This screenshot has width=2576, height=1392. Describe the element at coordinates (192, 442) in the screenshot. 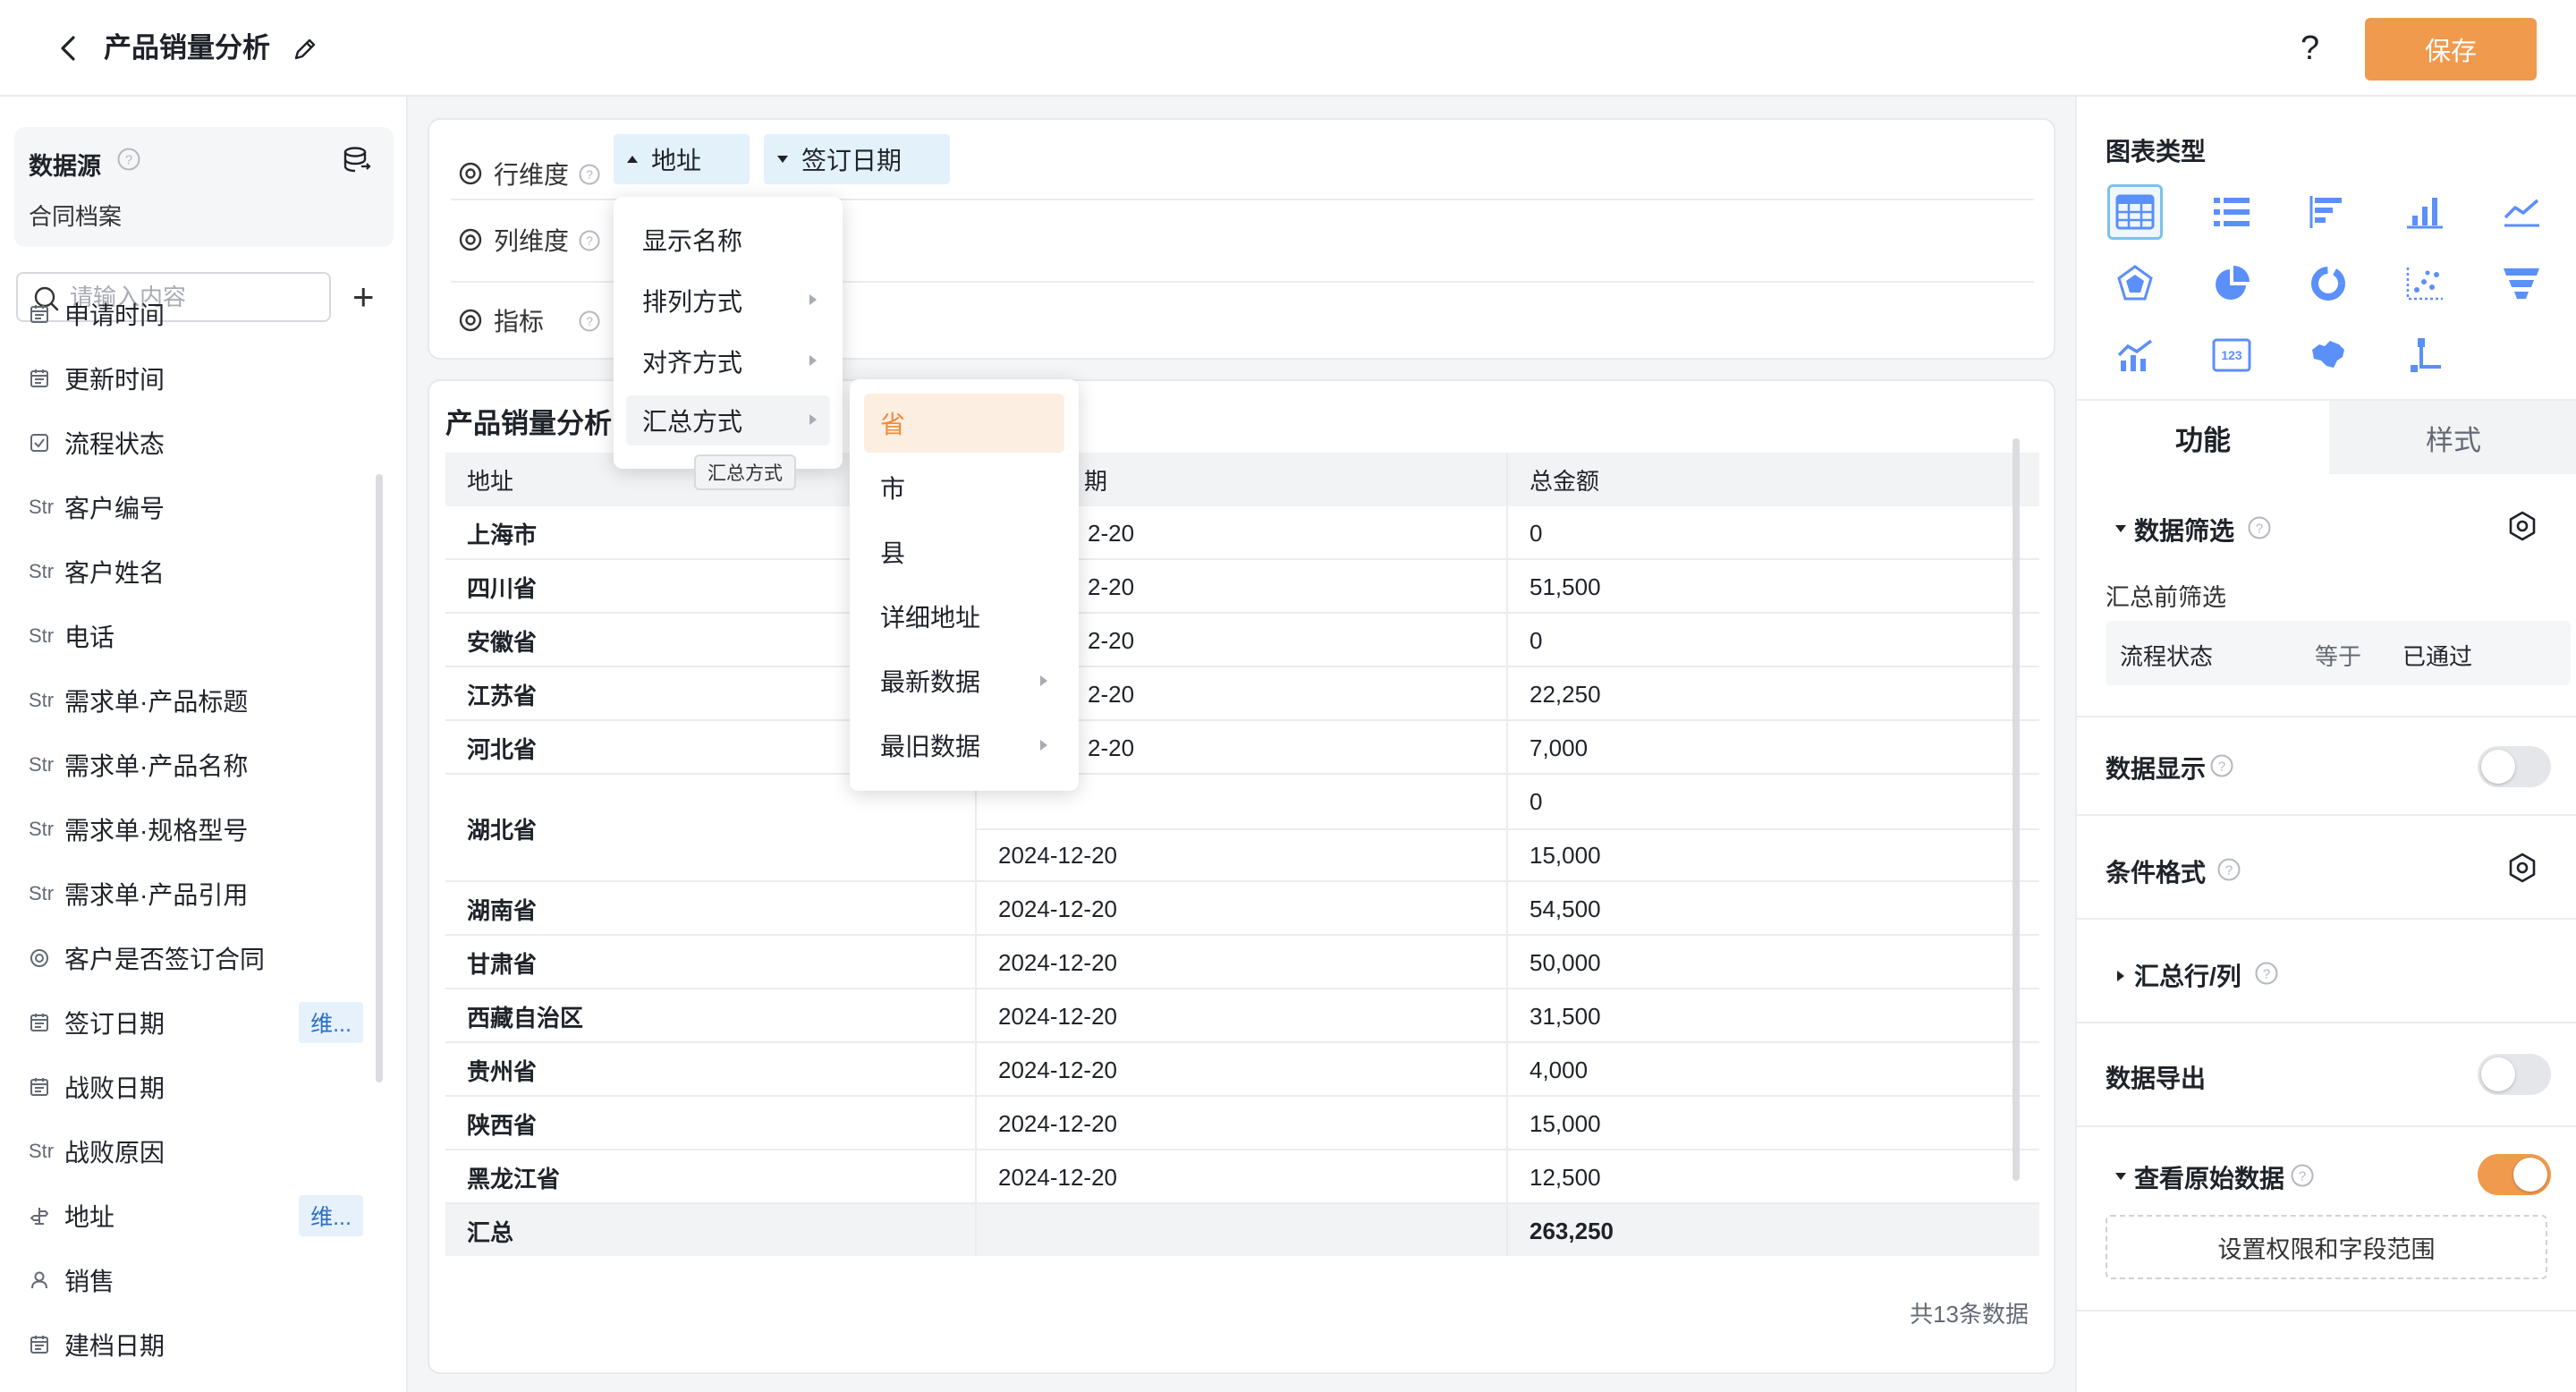

I see `field-item: 流程状态` at that location.